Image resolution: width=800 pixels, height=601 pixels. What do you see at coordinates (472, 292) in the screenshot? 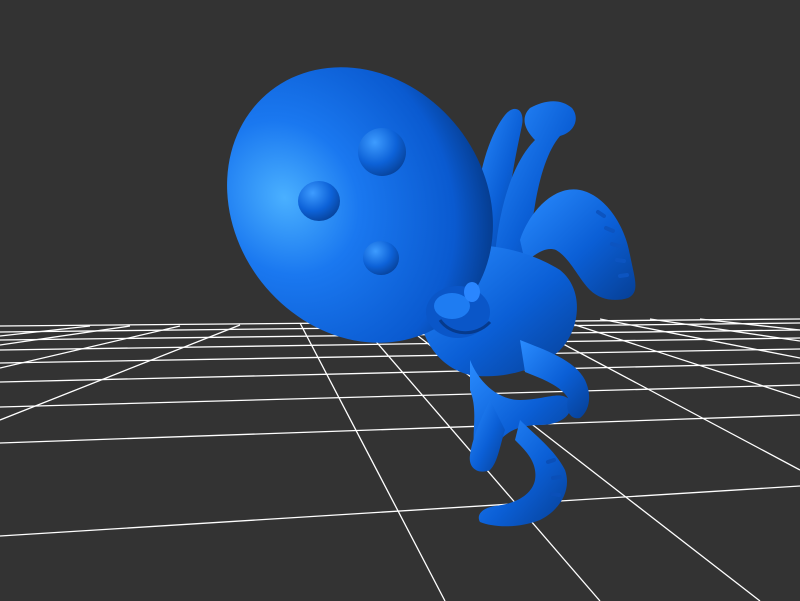
I see `siphon-tip` at bounding box center [472, 292].